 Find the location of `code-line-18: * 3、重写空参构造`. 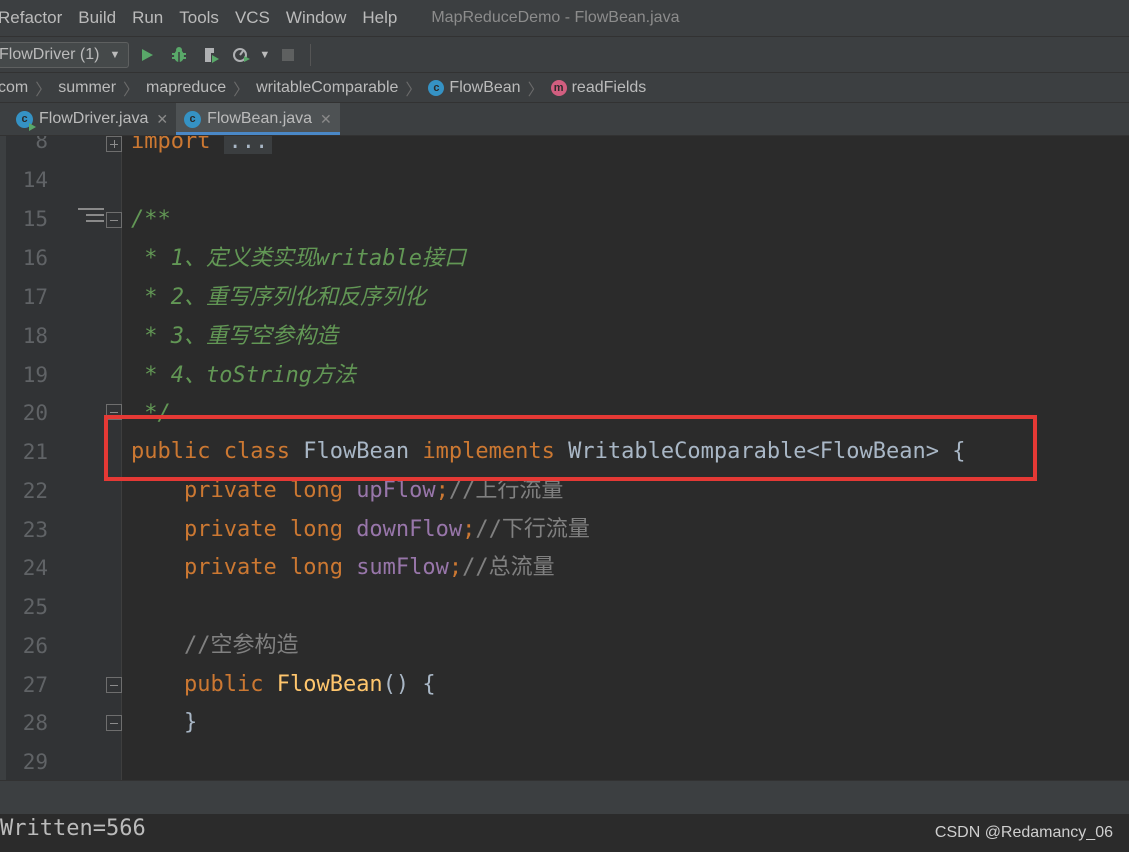

code-line-18: * 3、重写空参构造 is located at coordinates (234, 336).